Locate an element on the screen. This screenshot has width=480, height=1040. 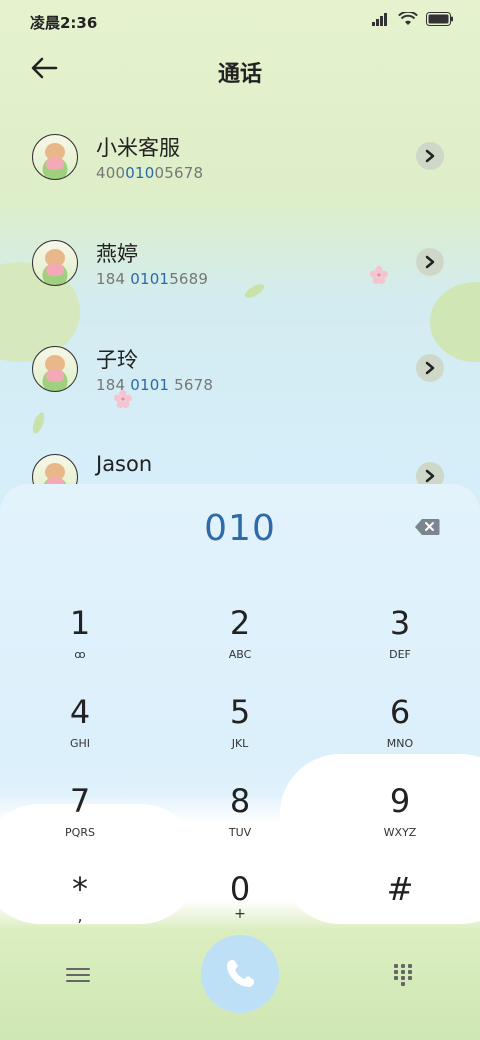
wifi-icon is located at coordinates (408, 18).